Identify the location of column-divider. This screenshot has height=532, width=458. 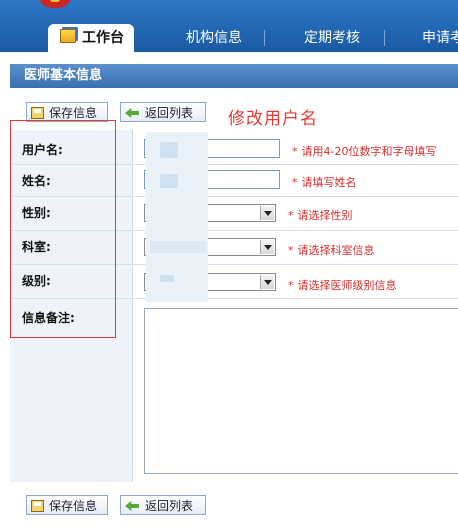
(132, 306).